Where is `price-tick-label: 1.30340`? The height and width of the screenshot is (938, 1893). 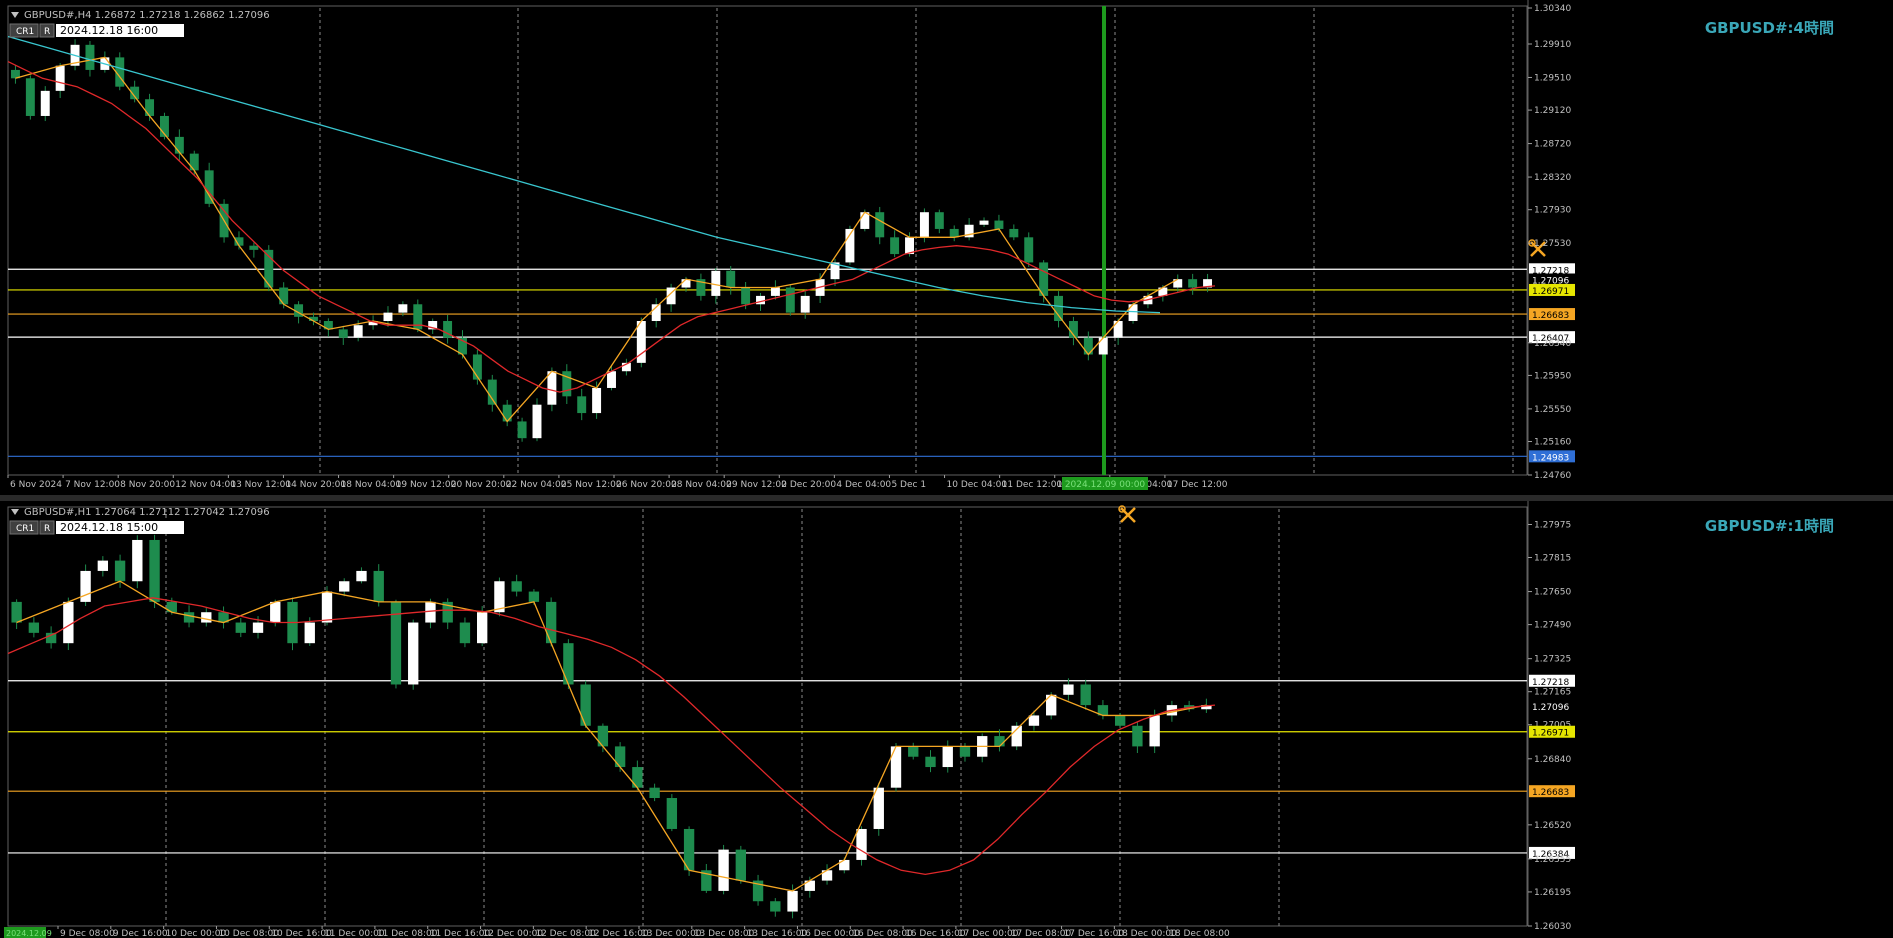 price-tick-label: 1.30340 is located at coordinates (1552, 9).